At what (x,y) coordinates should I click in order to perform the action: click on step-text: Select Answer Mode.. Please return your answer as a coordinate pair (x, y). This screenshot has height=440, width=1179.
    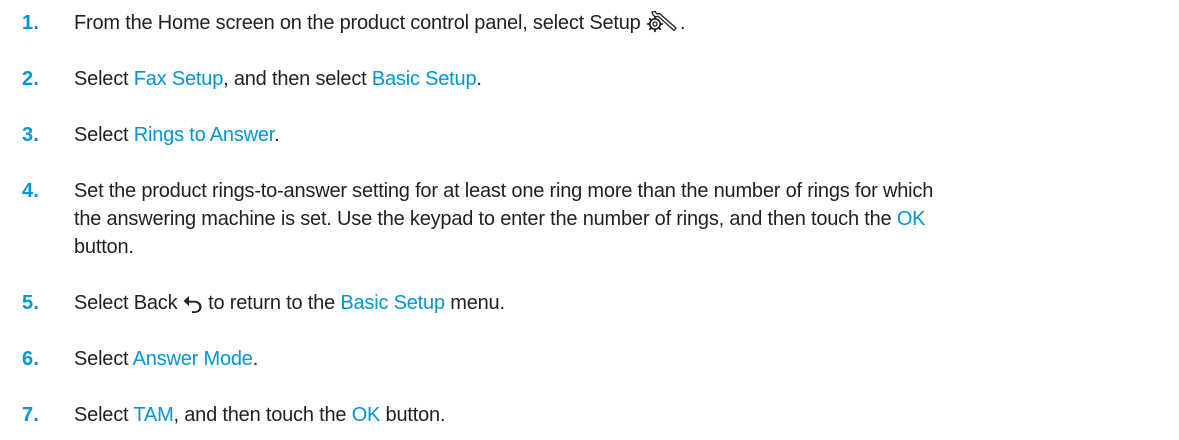
    Looking at the image, I should click on (619, 359).